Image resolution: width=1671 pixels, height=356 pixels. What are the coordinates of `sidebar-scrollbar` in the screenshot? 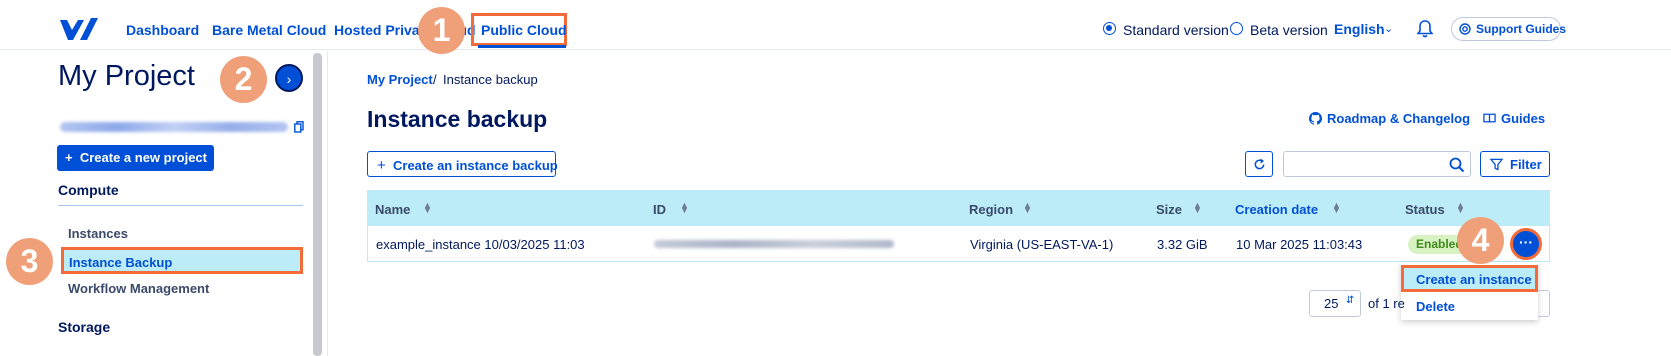 It's located at (317, 204).